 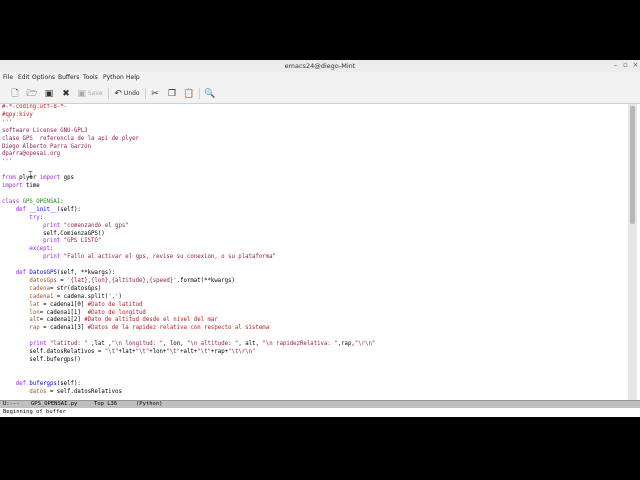 I want to click on code-line: clase GPS referencia de la api de plyer, so click(x=314, y=140).